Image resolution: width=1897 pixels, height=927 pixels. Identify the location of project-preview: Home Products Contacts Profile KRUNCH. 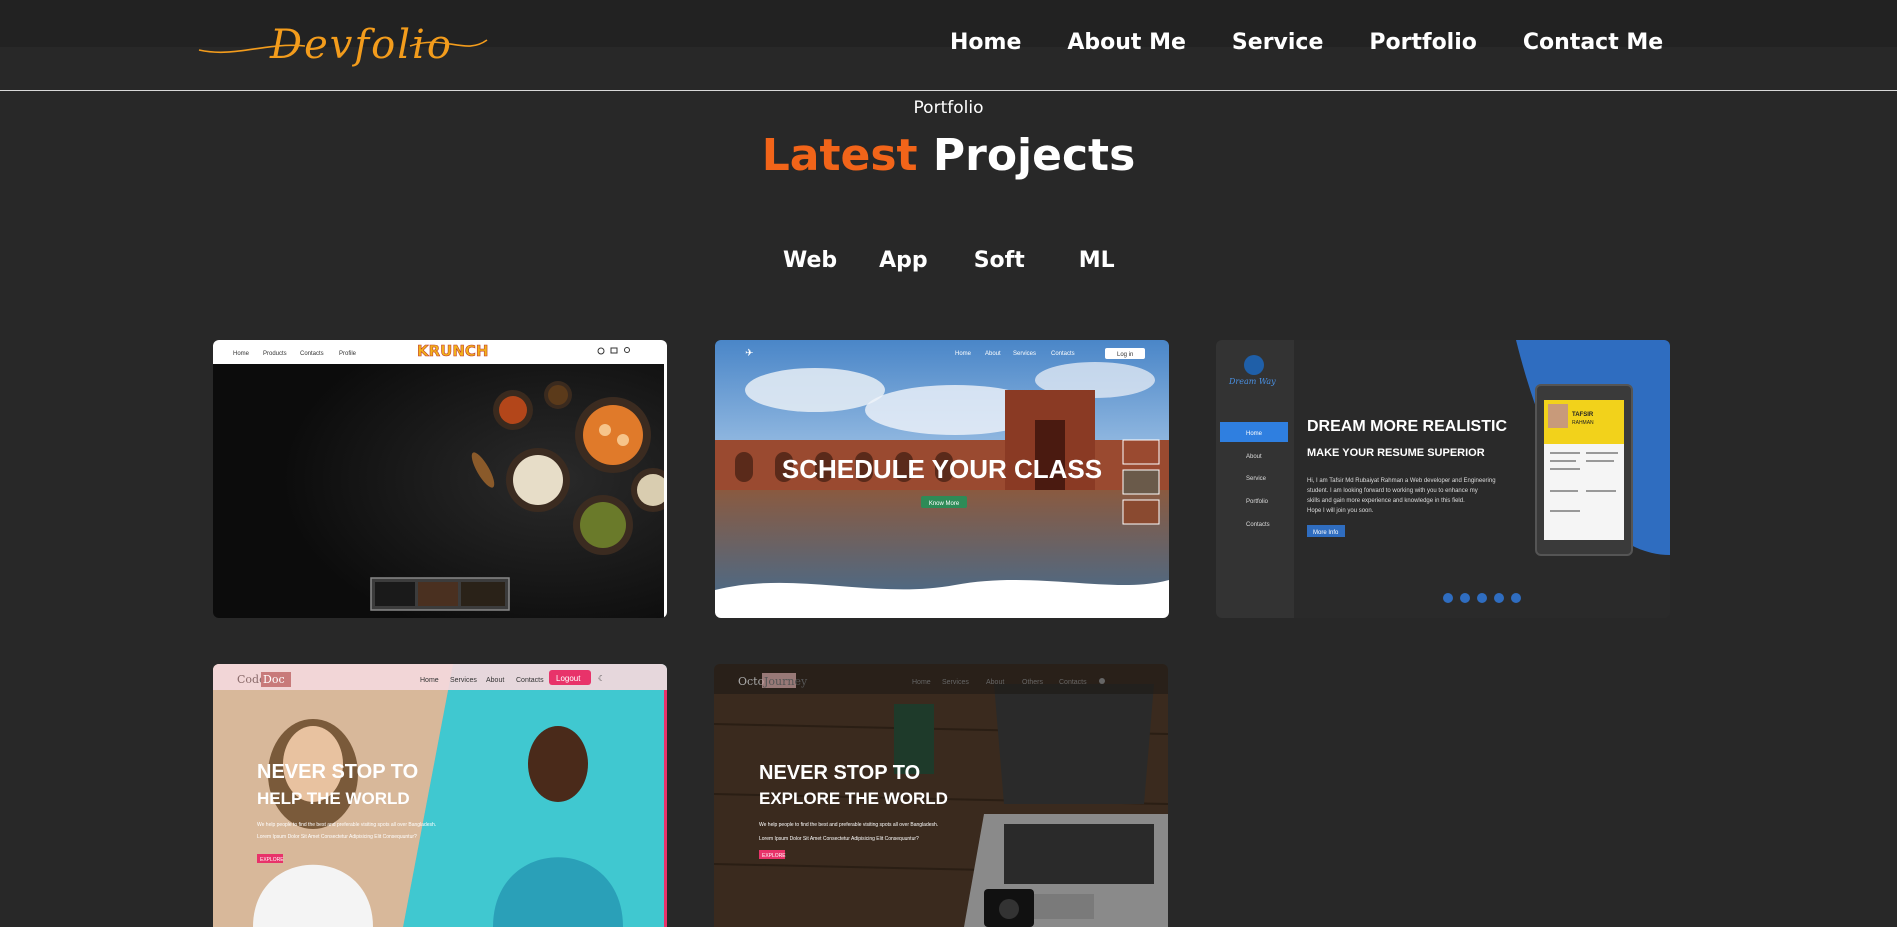
(440, 479).